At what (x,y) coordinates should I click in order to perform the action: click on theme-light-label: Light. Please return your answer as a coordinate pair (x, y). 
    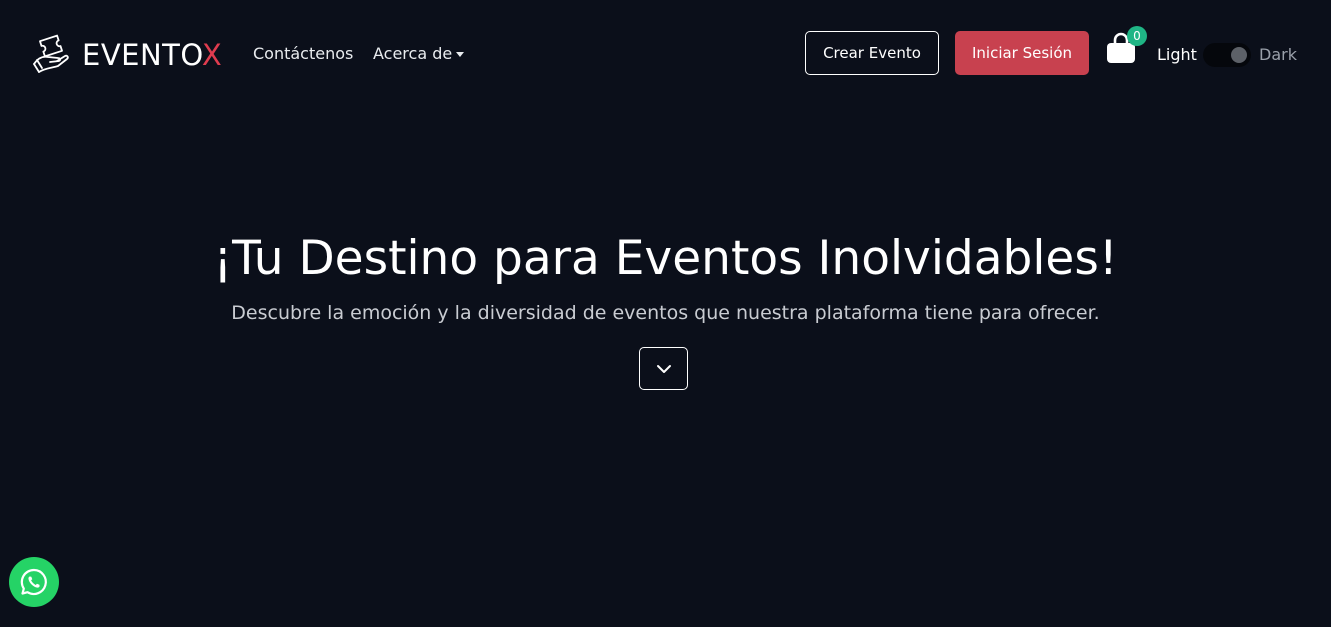
    Looking at the image, I should click on (1177, 54).